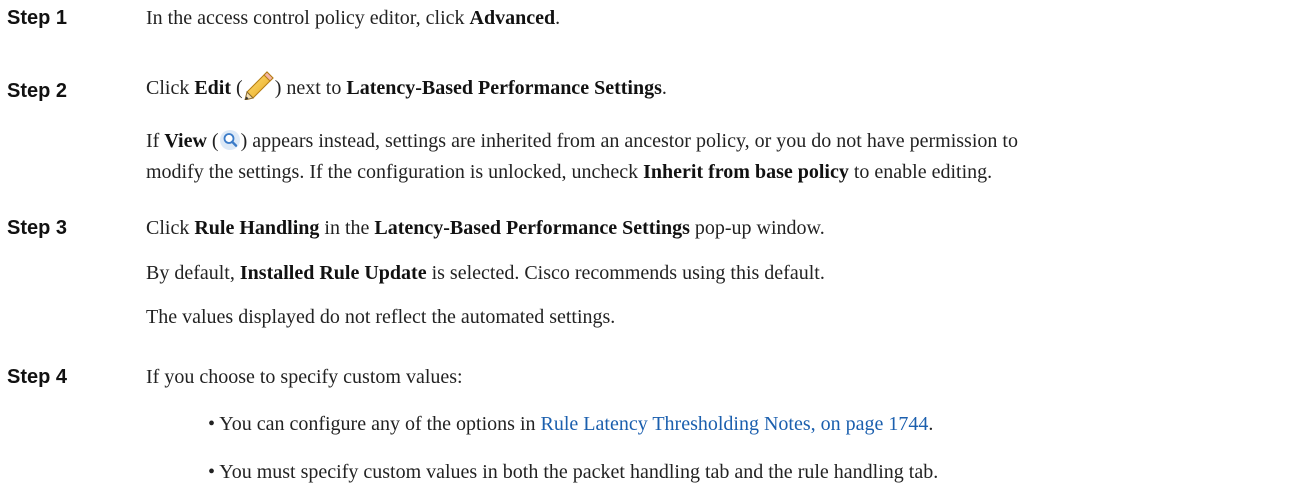 The width and height of the screenshot is (1305, 498). Describe the element at coordinates (229, 140) in the screenshot. I see `magnifier-icon` at that location.